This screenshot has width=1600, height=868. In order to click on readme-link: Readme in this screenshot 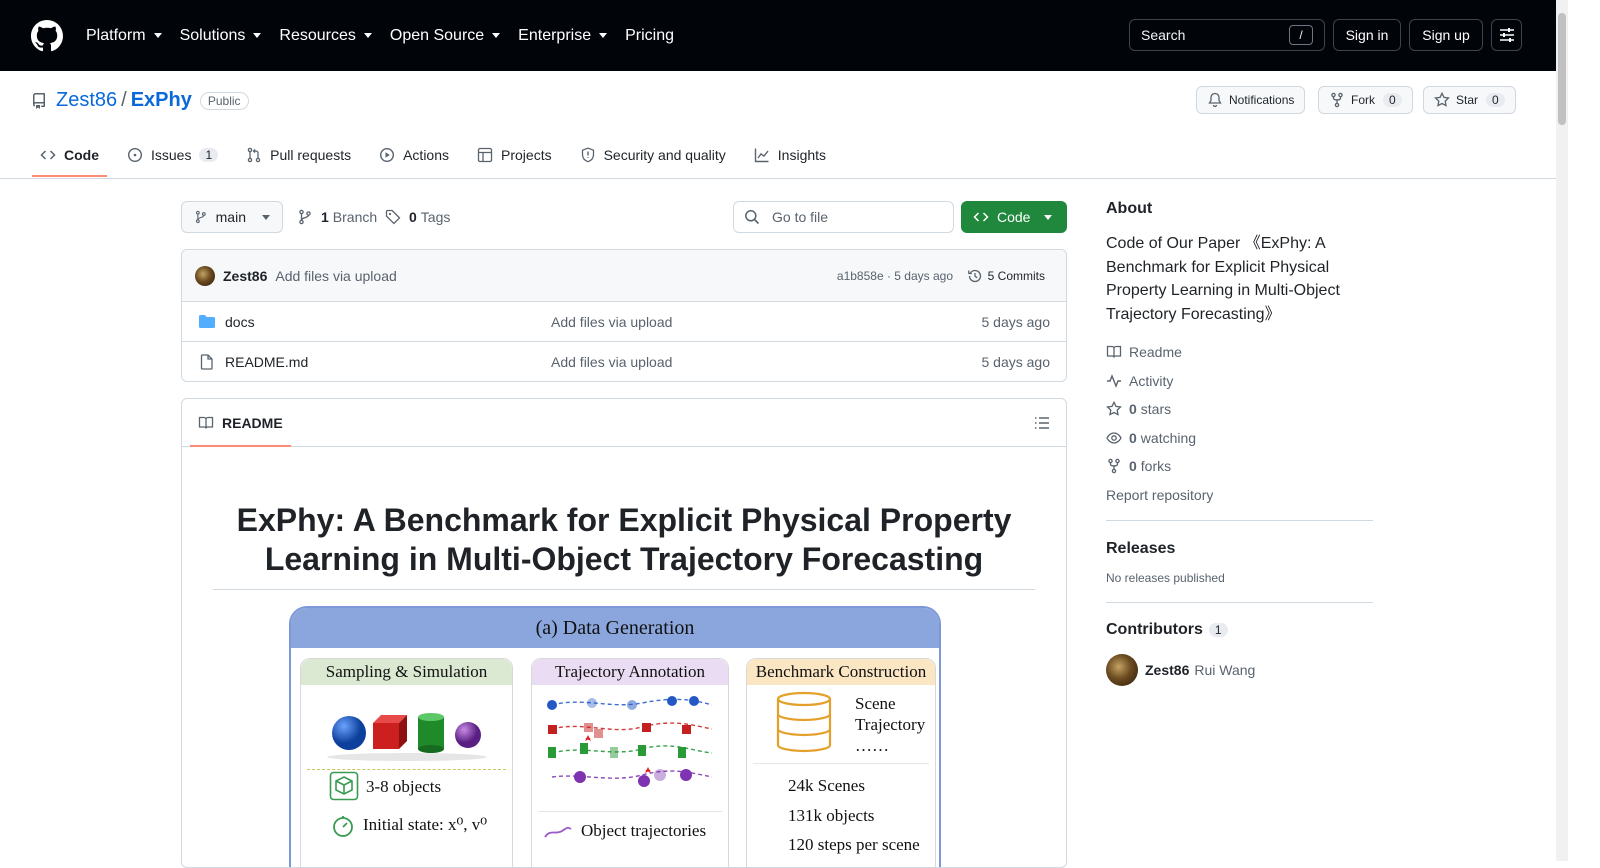, I will do `click(1239, 352)`.